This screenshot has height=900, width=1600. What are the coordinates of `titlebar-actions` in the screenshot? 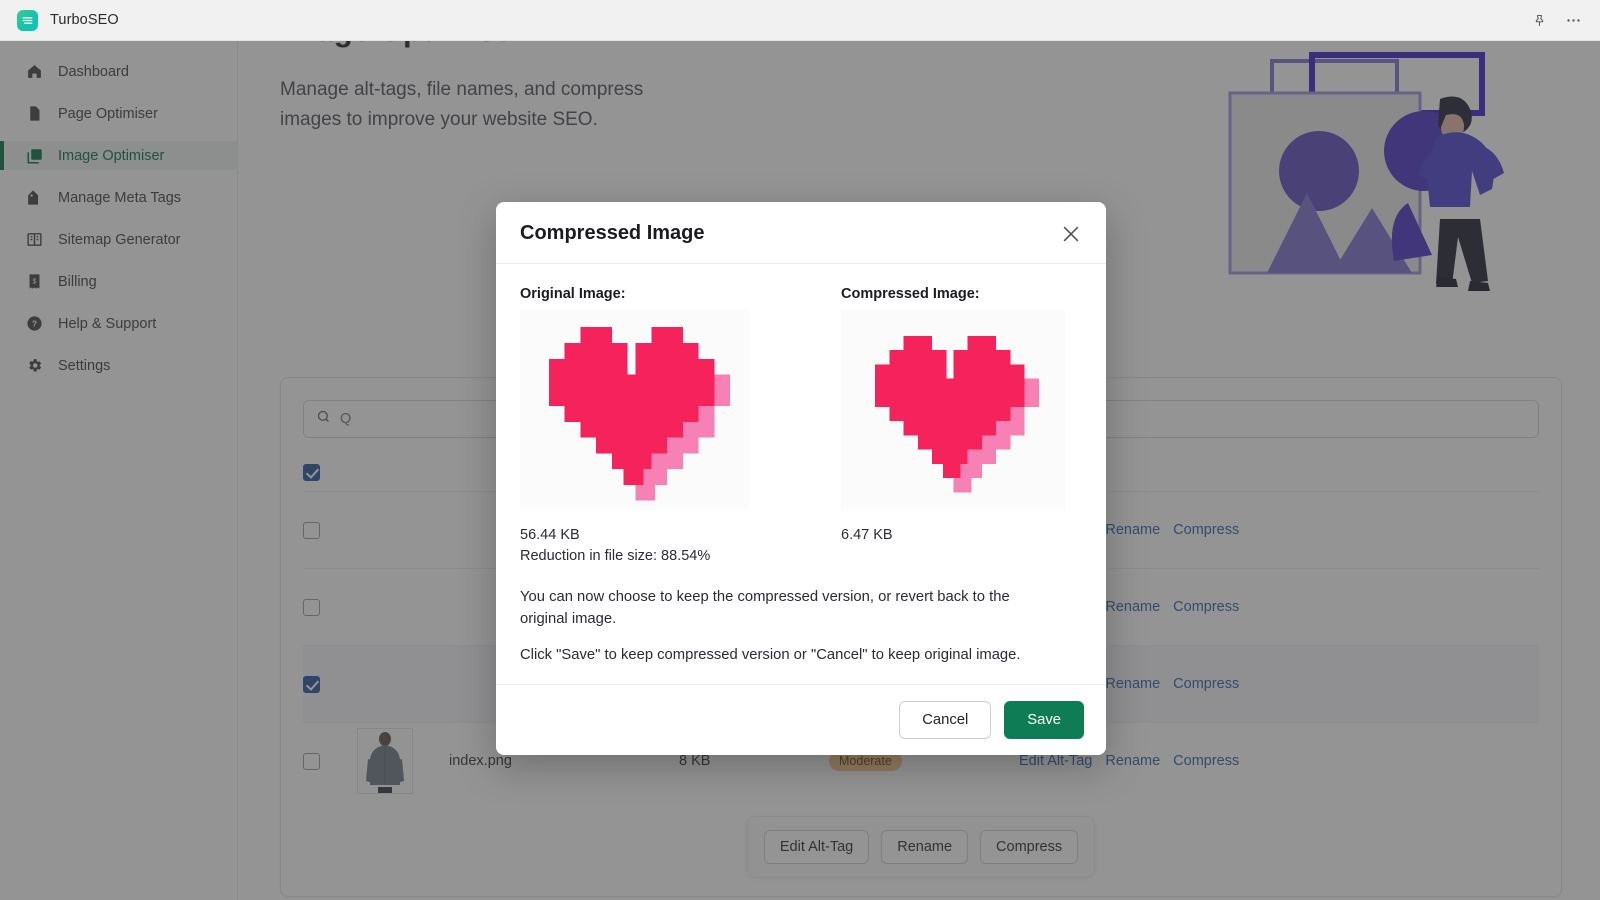 It's located at (1557, 20).